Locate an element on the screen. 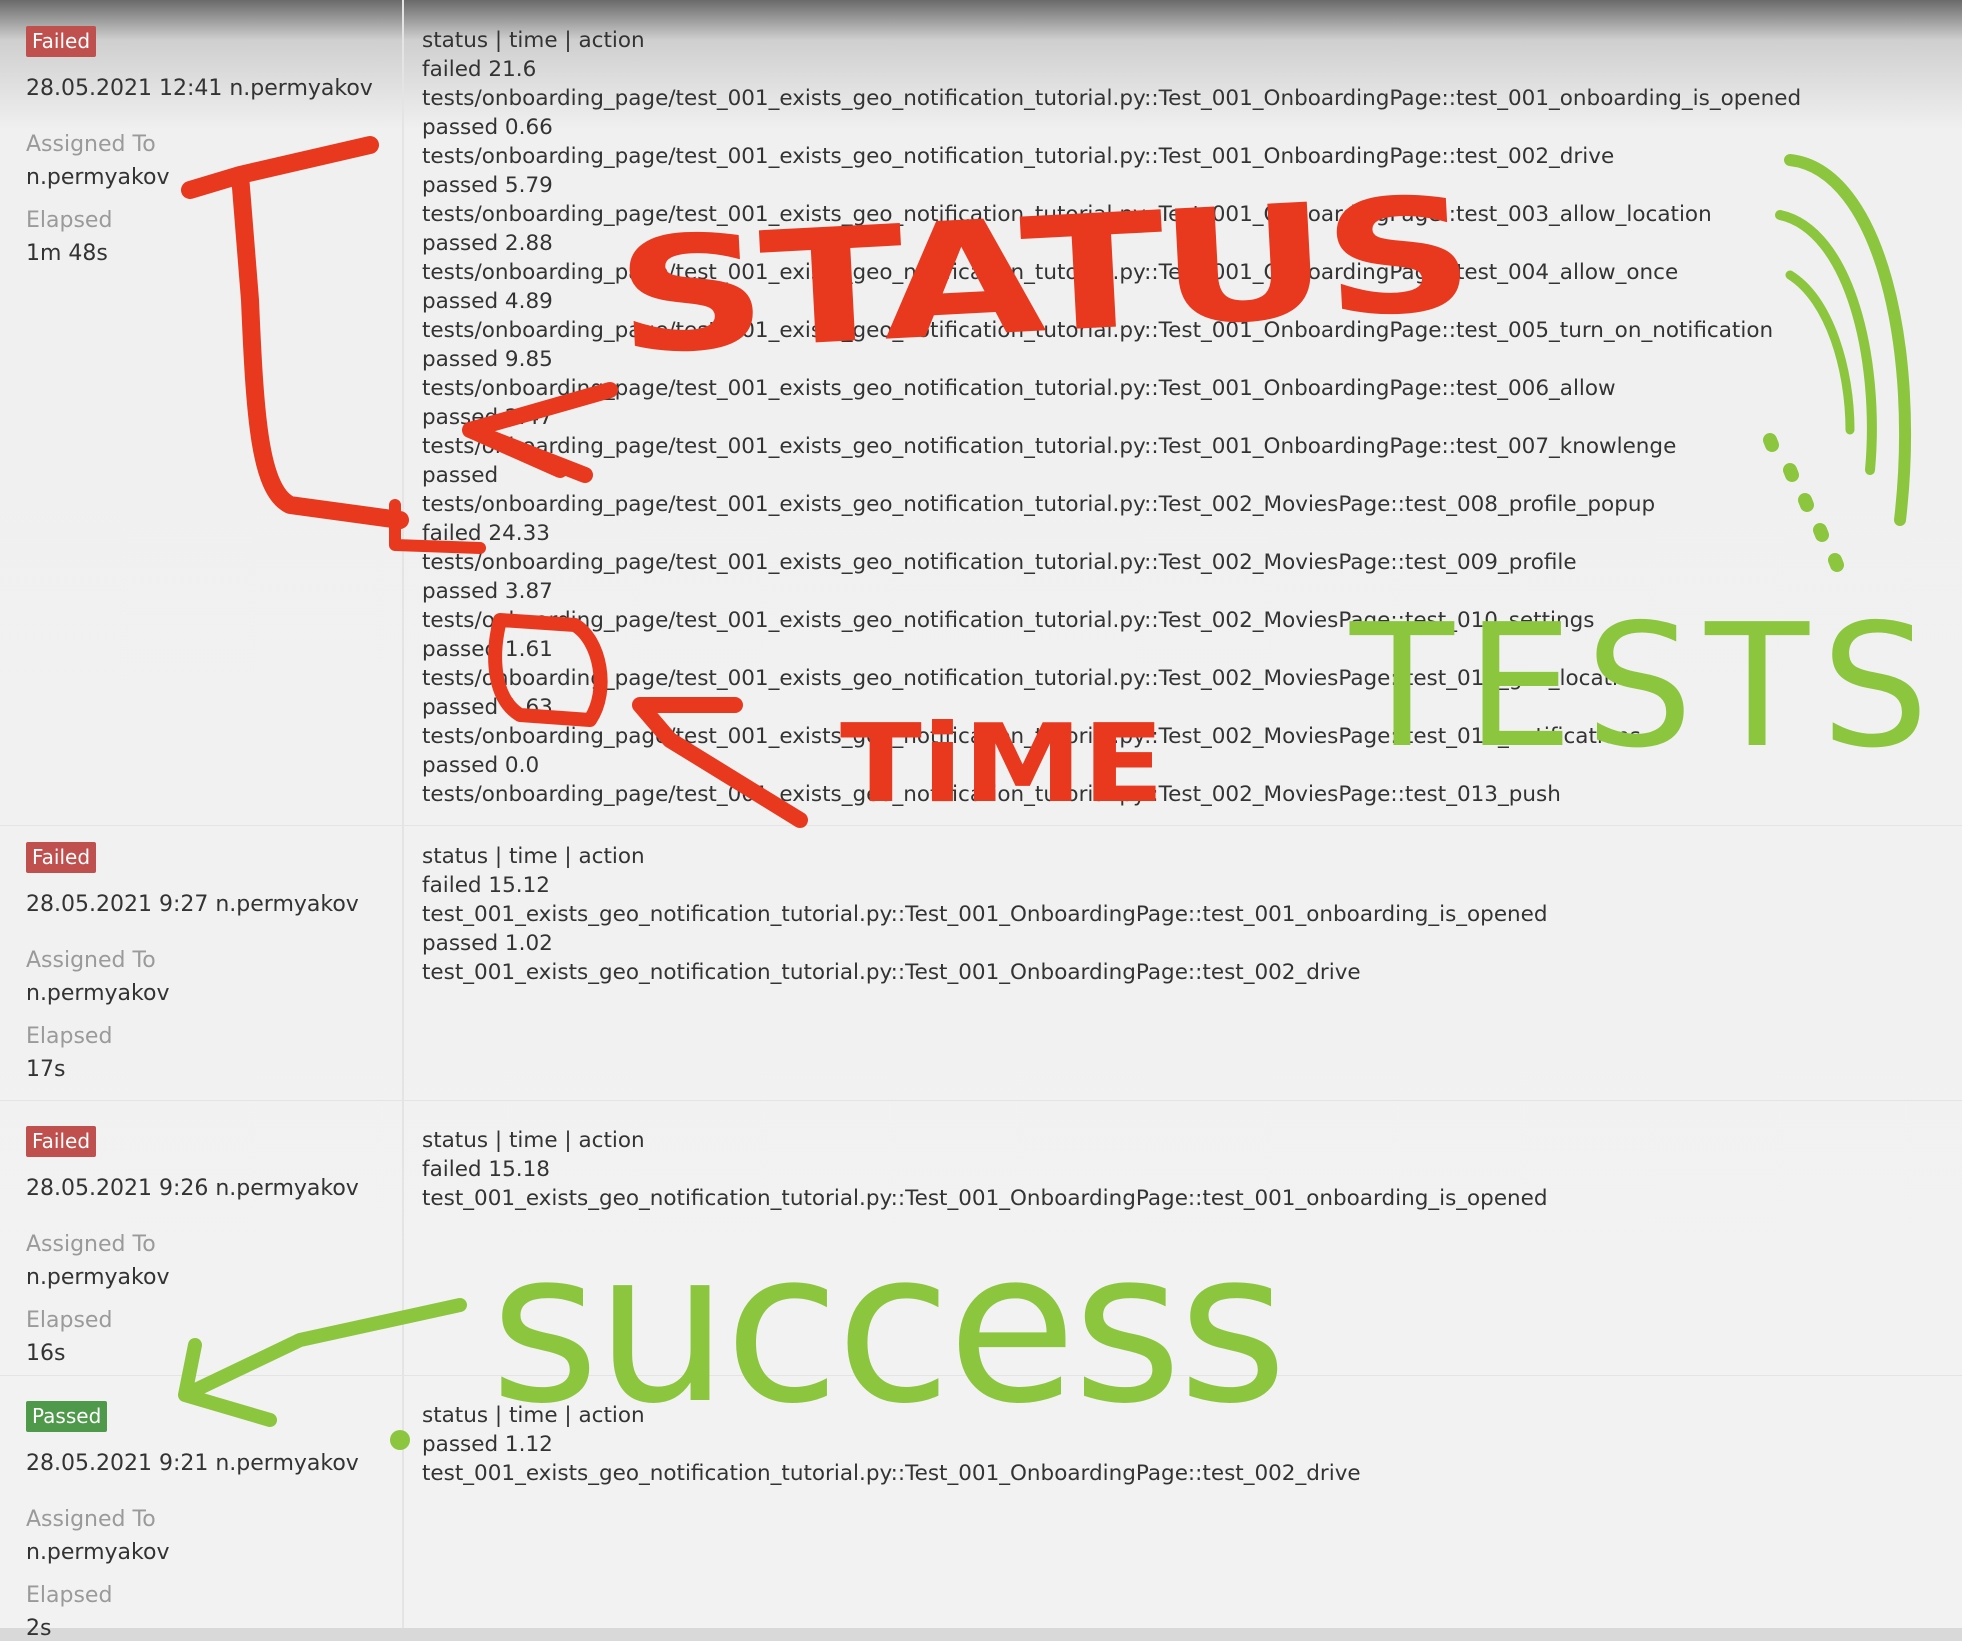 The width and height of the screenshot is (1962, 1641). run-datetime: 28.05.2021 9:27 n.permyakov is located at coordinates (192, 904).